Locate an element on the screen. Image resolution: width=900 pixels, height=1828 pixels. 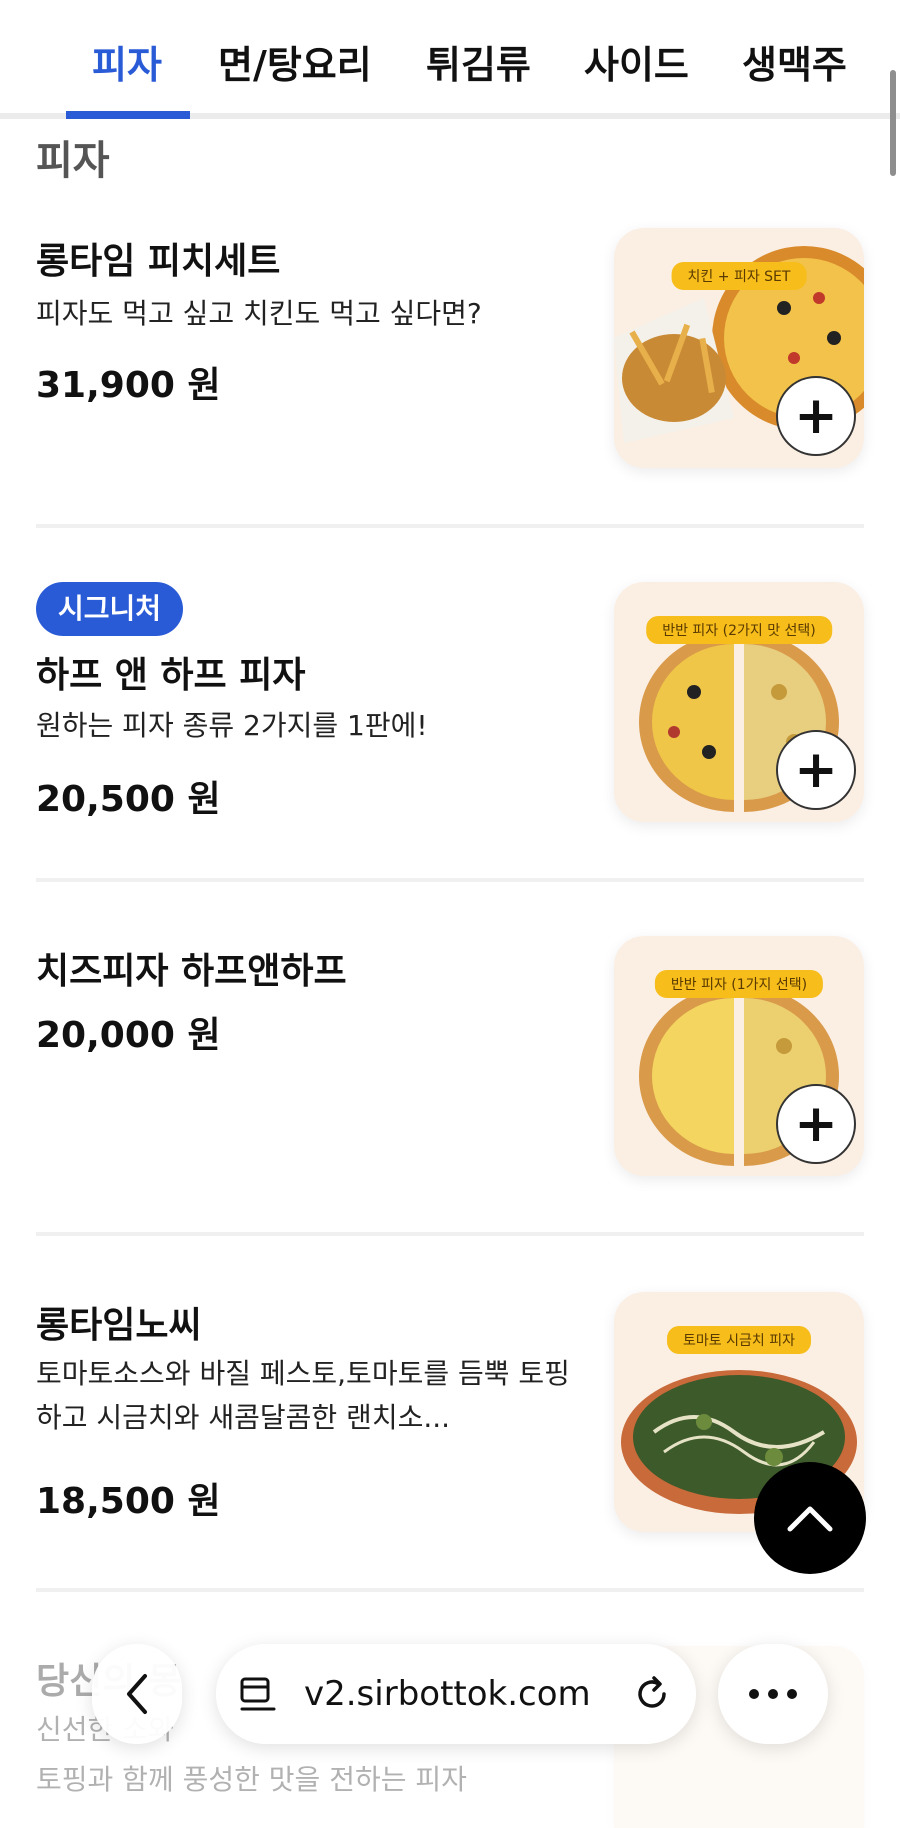
chevron-up-icon is located at coordinates (810, 1519).